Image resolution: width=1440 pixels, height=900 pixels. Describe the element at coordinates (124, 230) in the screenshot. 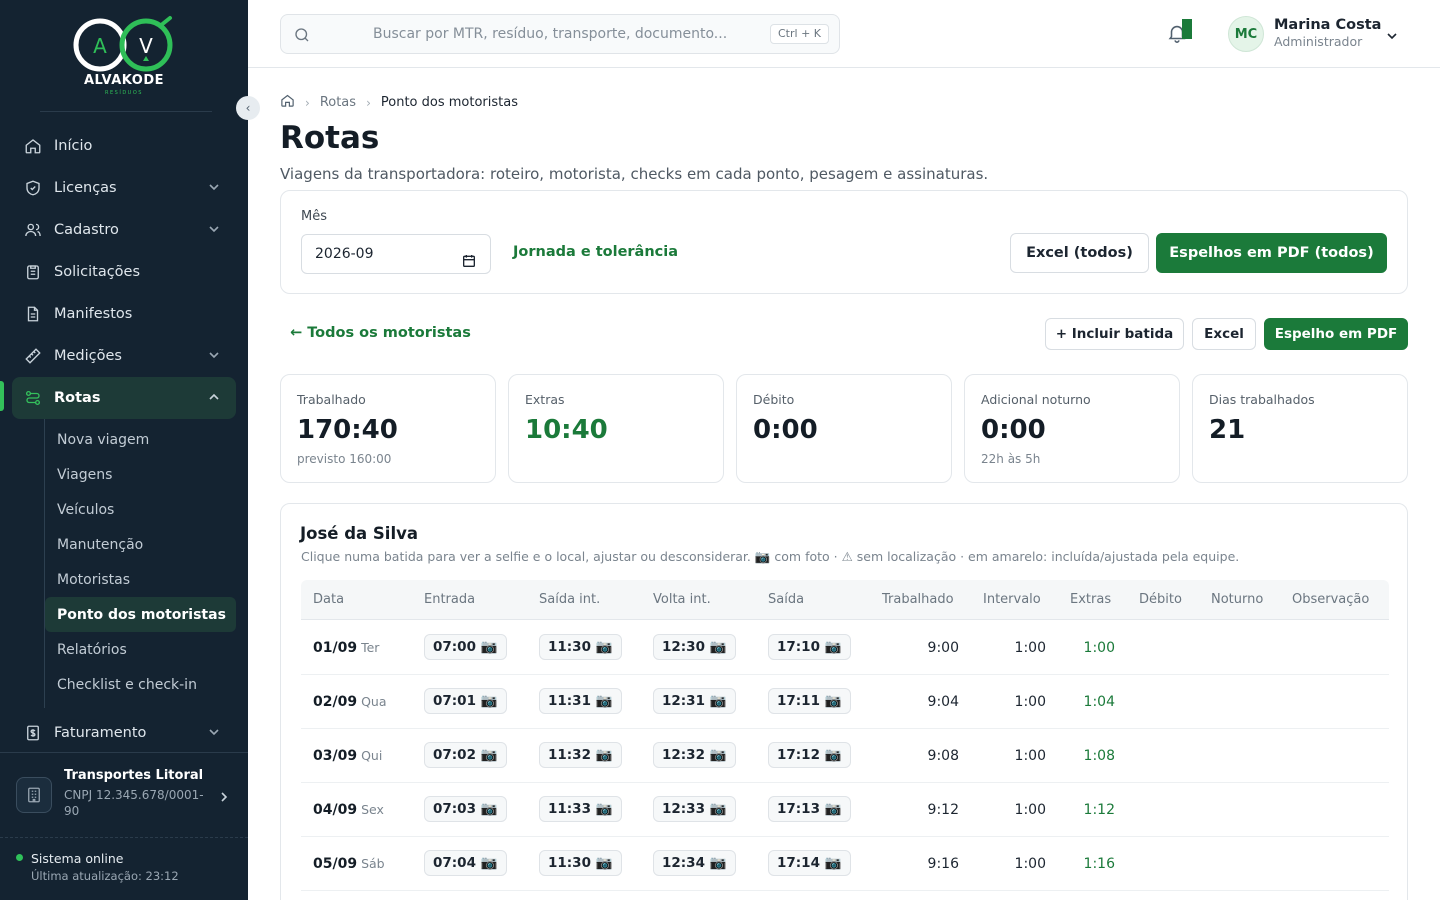

I see `sidebar-item-cadastro: Cadastro` at that location.